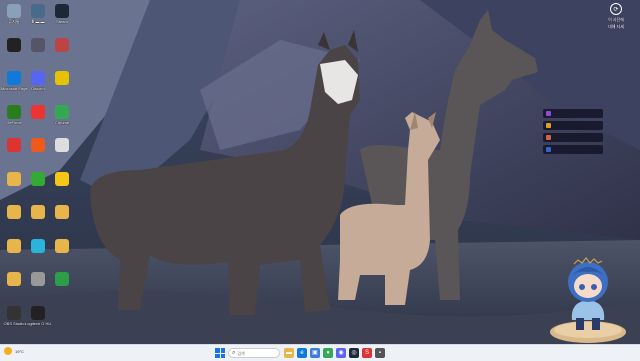  What do you see at coordinates (616, 26) in the screenshot?
I see `widget-line2: 대해 자세` at bounding box center [616, 26].